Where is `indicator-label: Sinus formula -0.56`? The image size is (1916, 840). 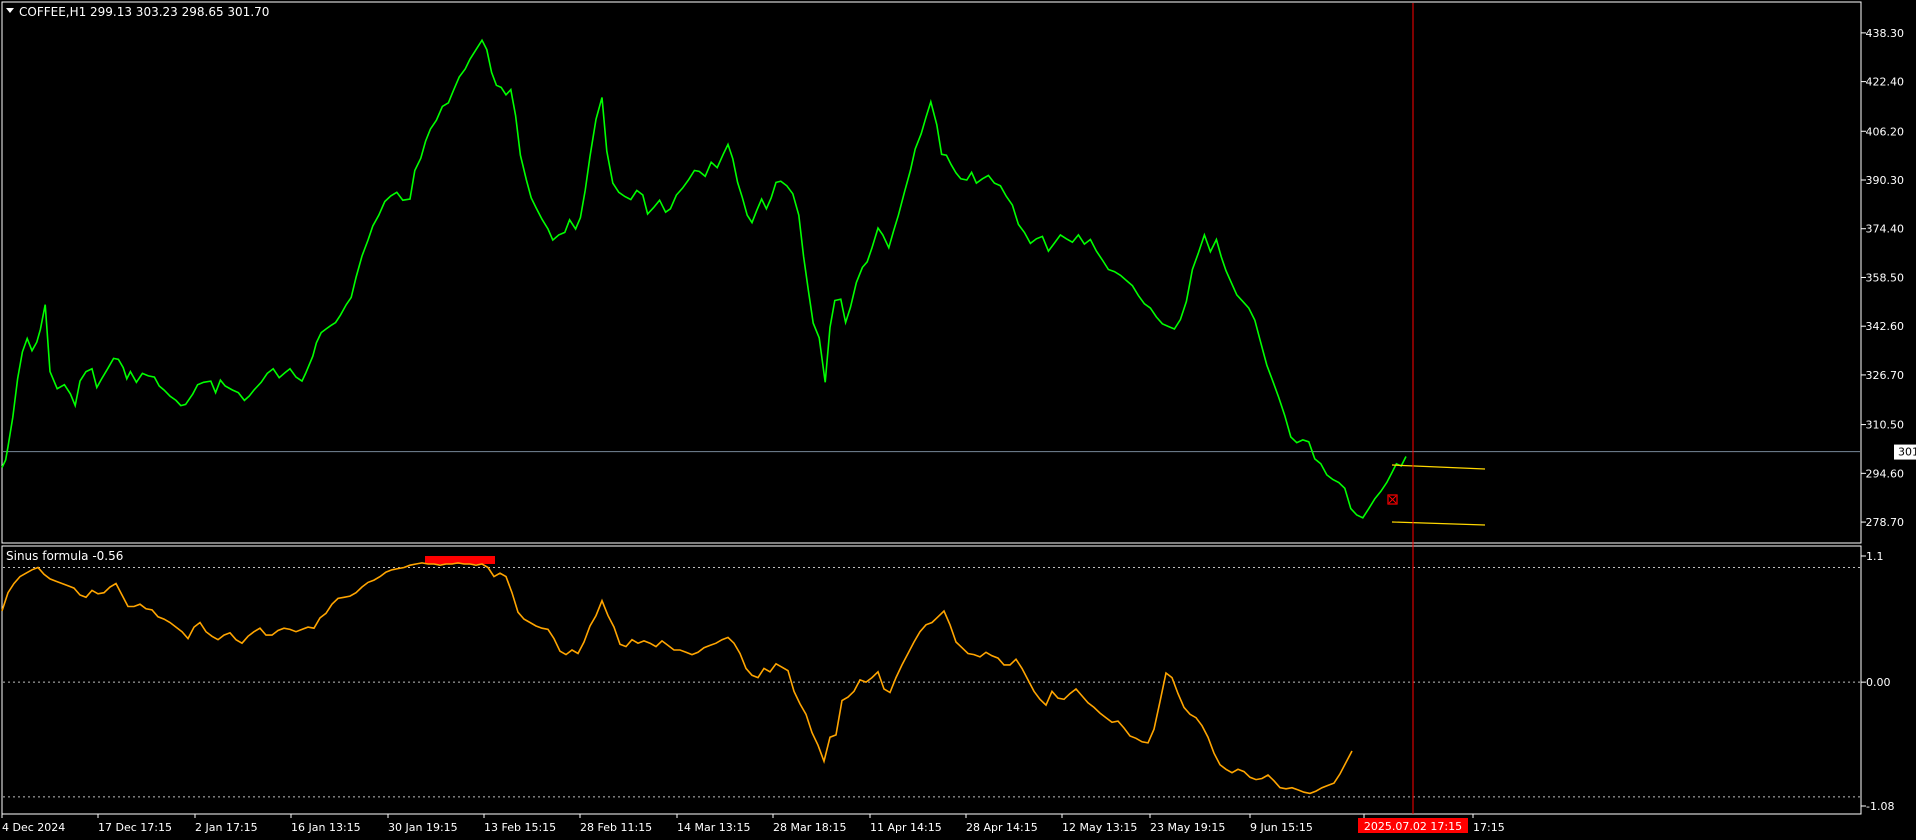 indicator-label: Sinus formula -0.56 is located at coordinates (64, 556).